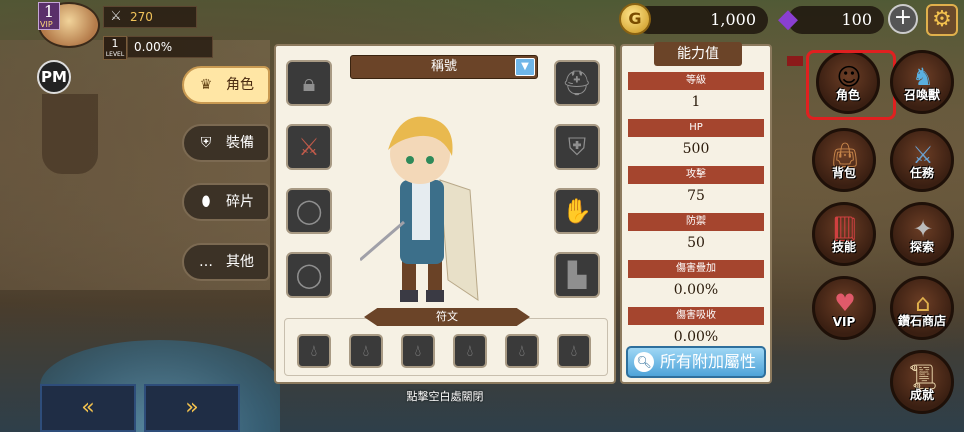 The height and width of the screenshot is (432, 964). Describe the element at coordinates (701, 20) in the screenshot. I see `gold-display: 1,000` at that location.